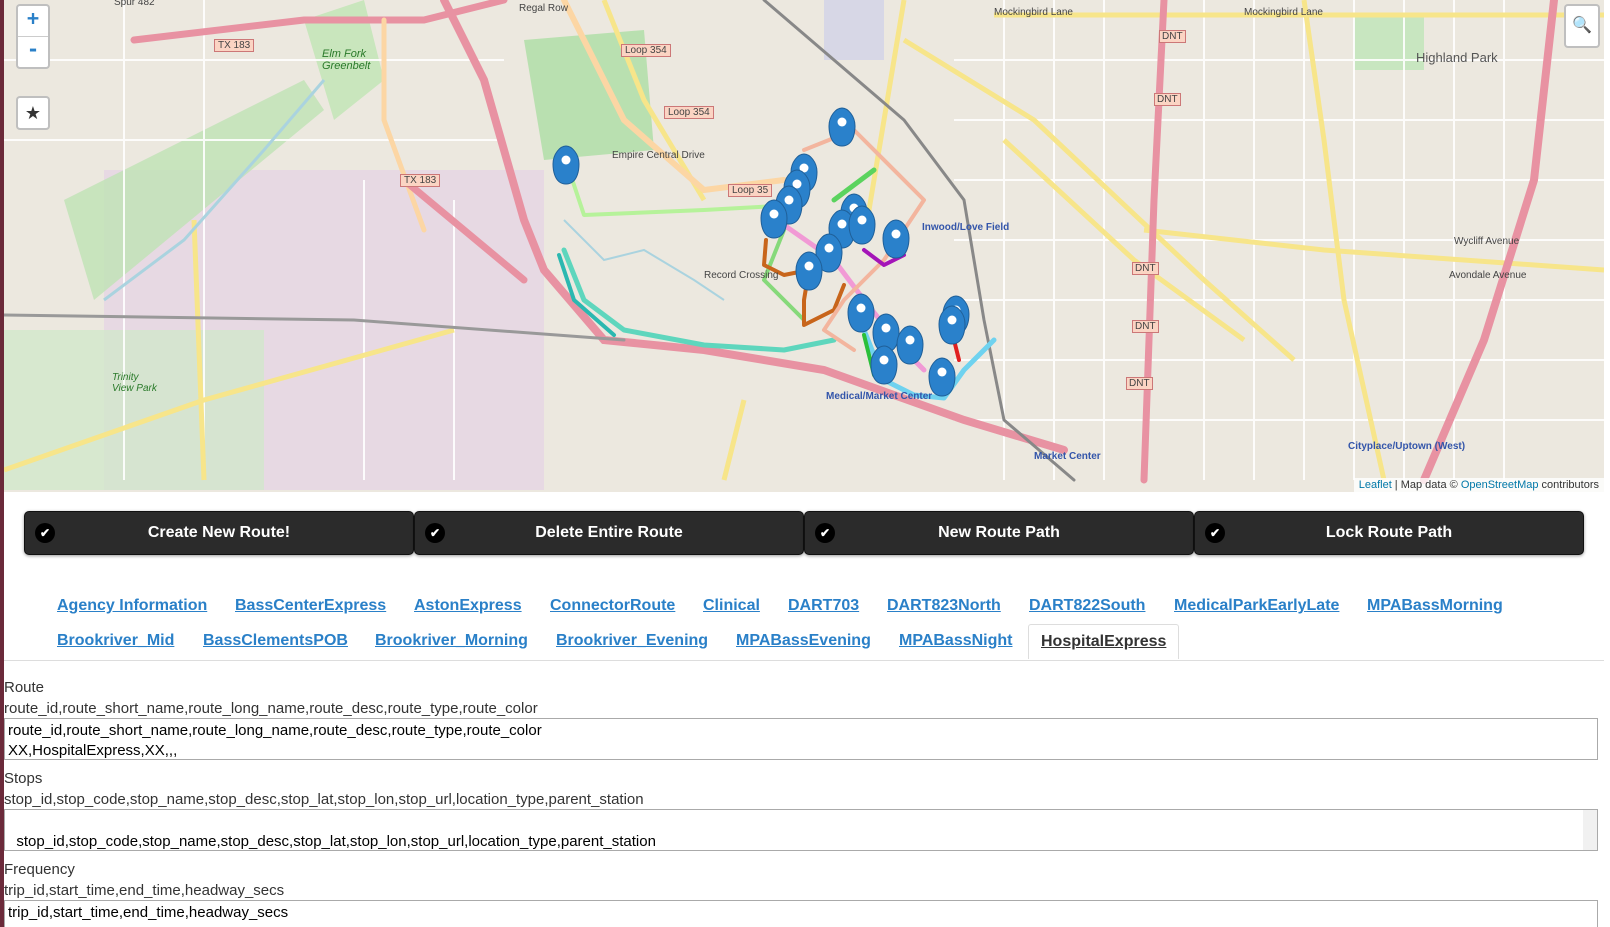 The height and width of the screenshot is (927, 1610). What do you see at coordinates (24, 687) in the screenshot?
I see `route-section-title: Route` at bounding box center [24, 687].